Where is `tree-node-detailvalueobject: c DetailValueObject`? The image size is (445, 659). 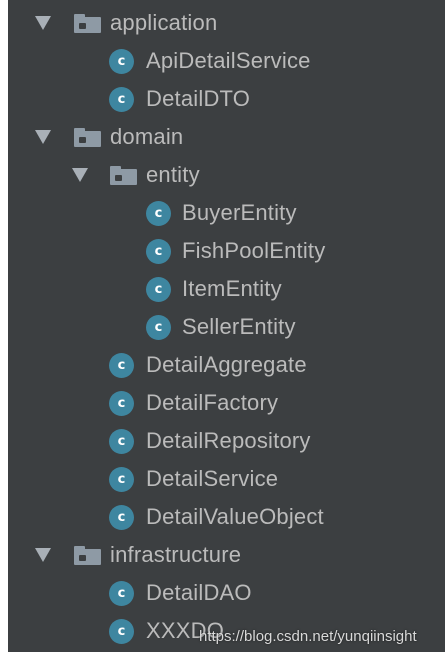 tree-node-detailvalueobject: c DetailValueObject is located at coordinates (226, 517).